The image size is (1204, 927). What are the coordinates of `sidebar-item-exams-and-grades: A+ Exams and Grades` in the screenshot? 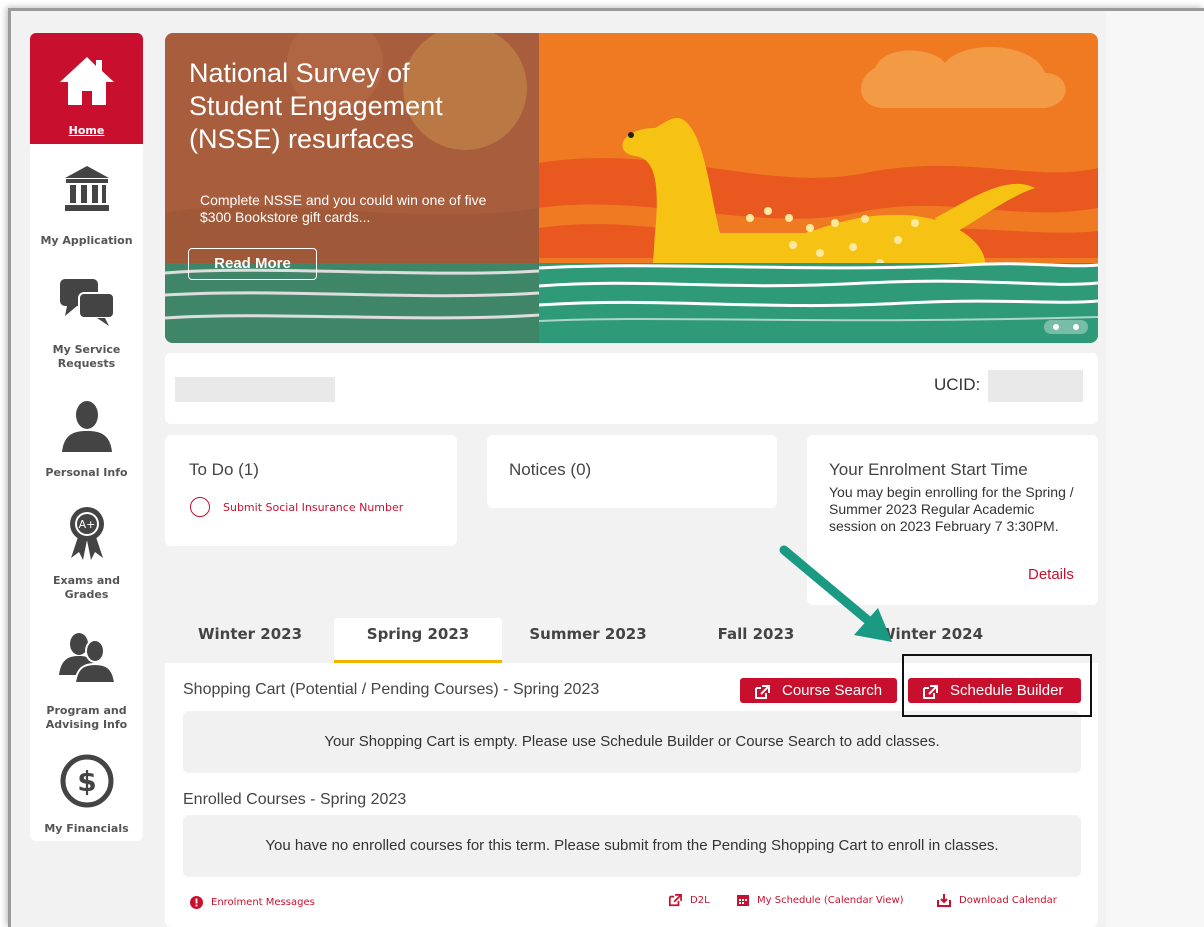 It's located at (86, 546).